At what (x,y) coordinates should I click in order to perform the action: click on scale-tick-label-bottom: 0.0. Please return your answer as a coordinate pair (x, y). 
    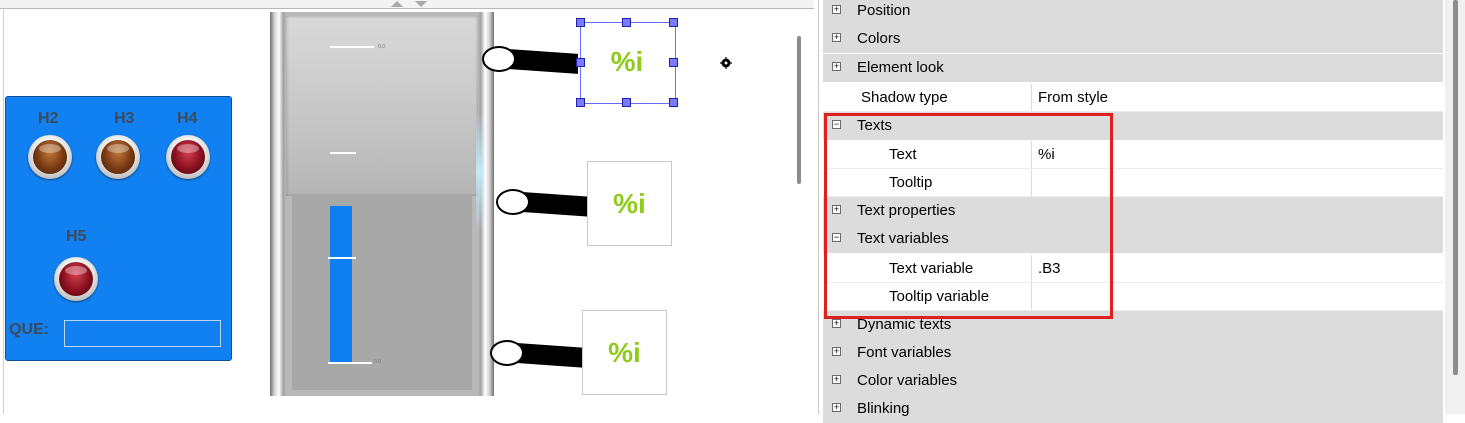
    Looking at the image, I should click on (377, 362).